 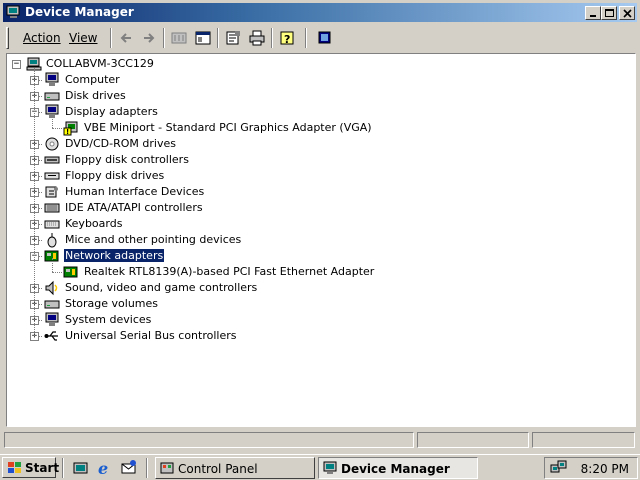 What do you see at coordinates (218, 469) in the screenshot?
I see `task-label: Control Panel` at bounding box center [218, 469].